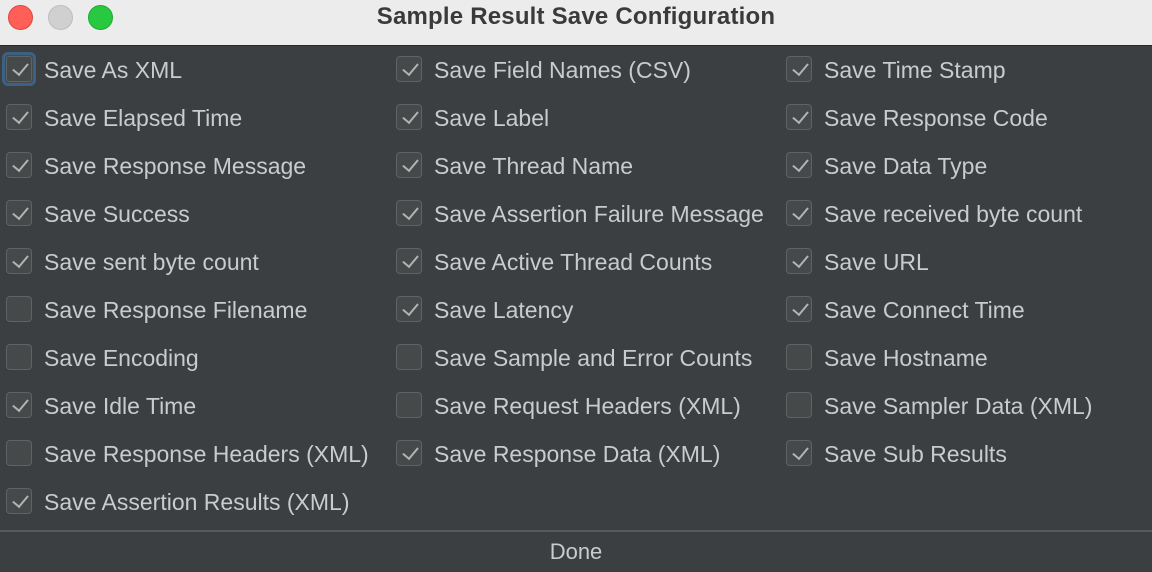 Image resolution: width=1152 pixels, height=572 pixels. I want to click on option-save-sample-and-error-counts: Save Sample and Error Counts, so click(585, 358).